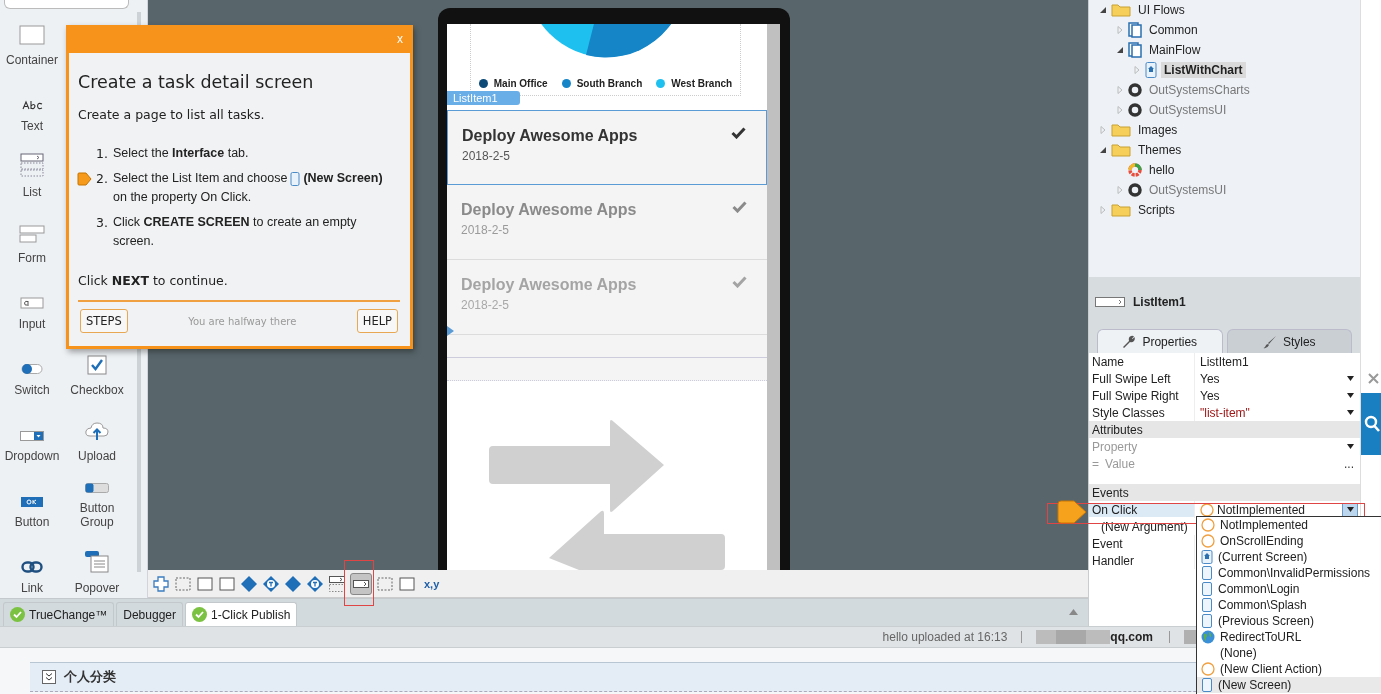 The width and height of the screenshot is (1381, 694). I want to click on dropdown-option: (Previous Screen), so click(1289, 621).